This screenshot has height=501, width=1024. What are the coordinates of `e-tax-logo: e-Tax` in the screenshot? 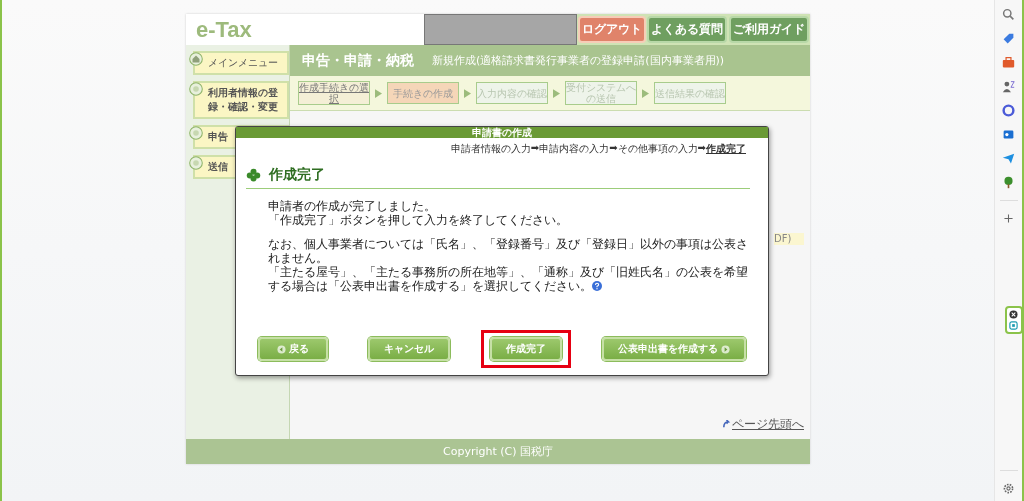 It's located at (224, 29).